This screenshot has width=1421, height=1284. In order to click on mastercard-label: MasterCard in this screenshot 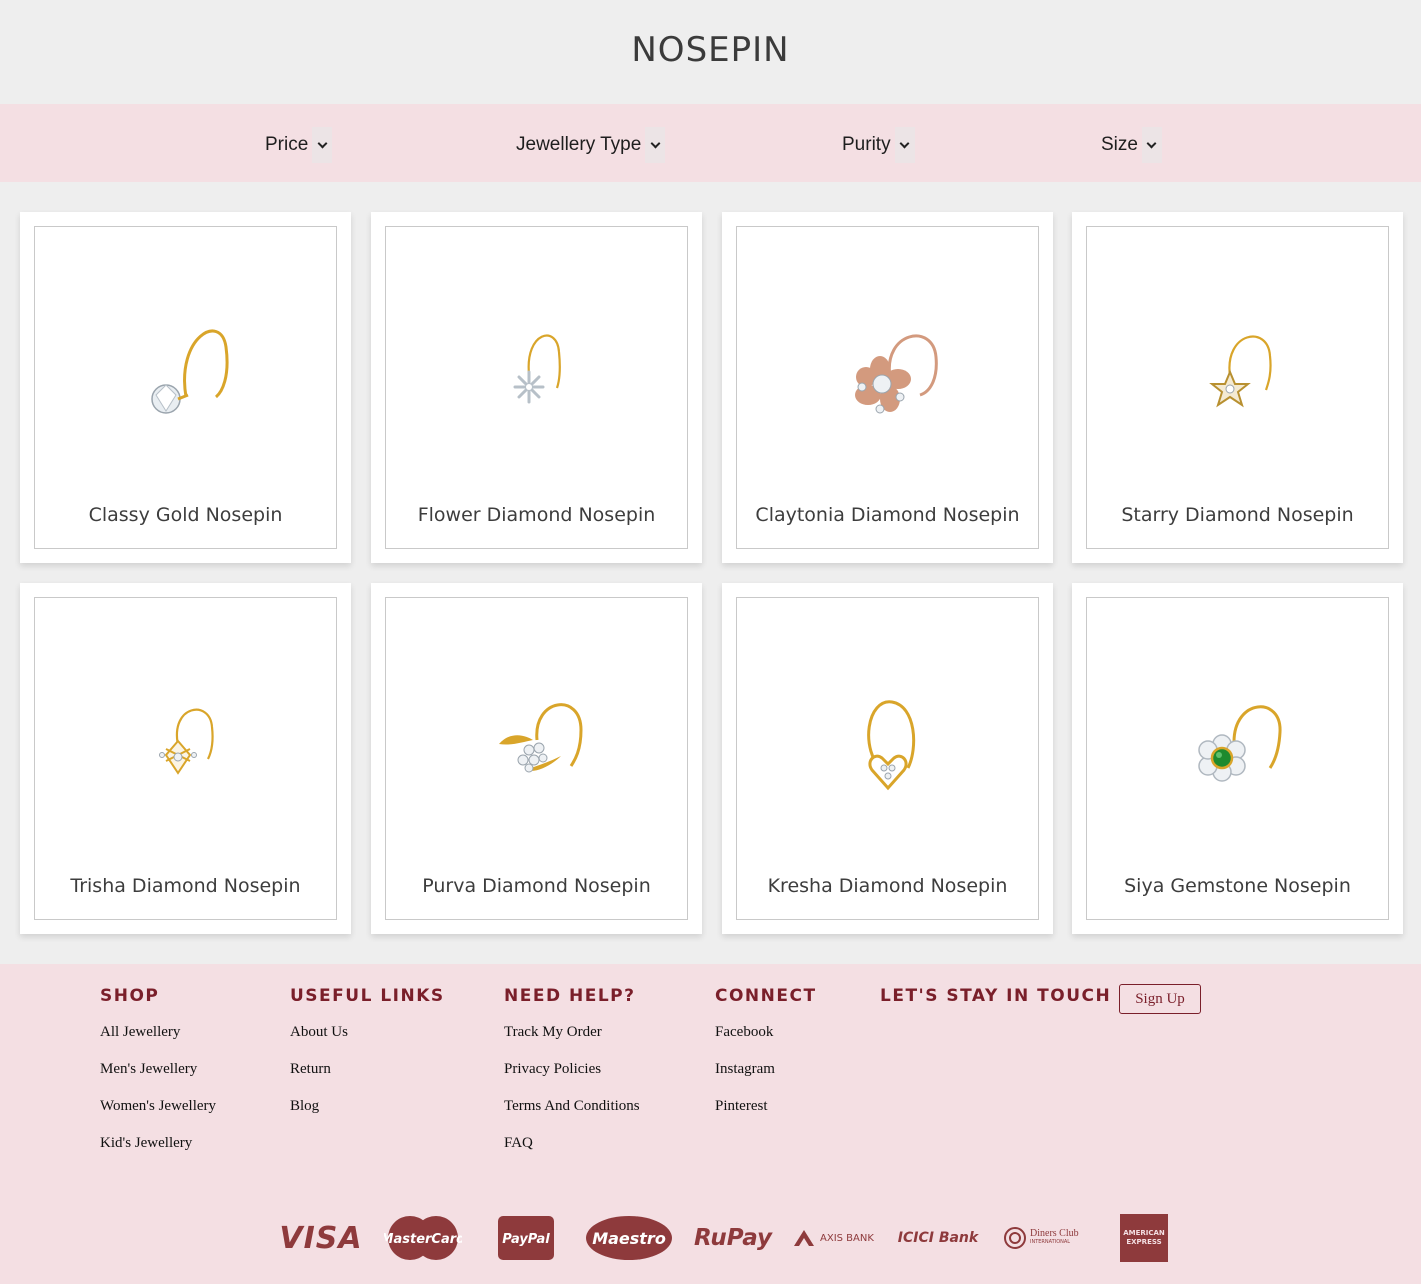, I will do `click(423, 1239)`.